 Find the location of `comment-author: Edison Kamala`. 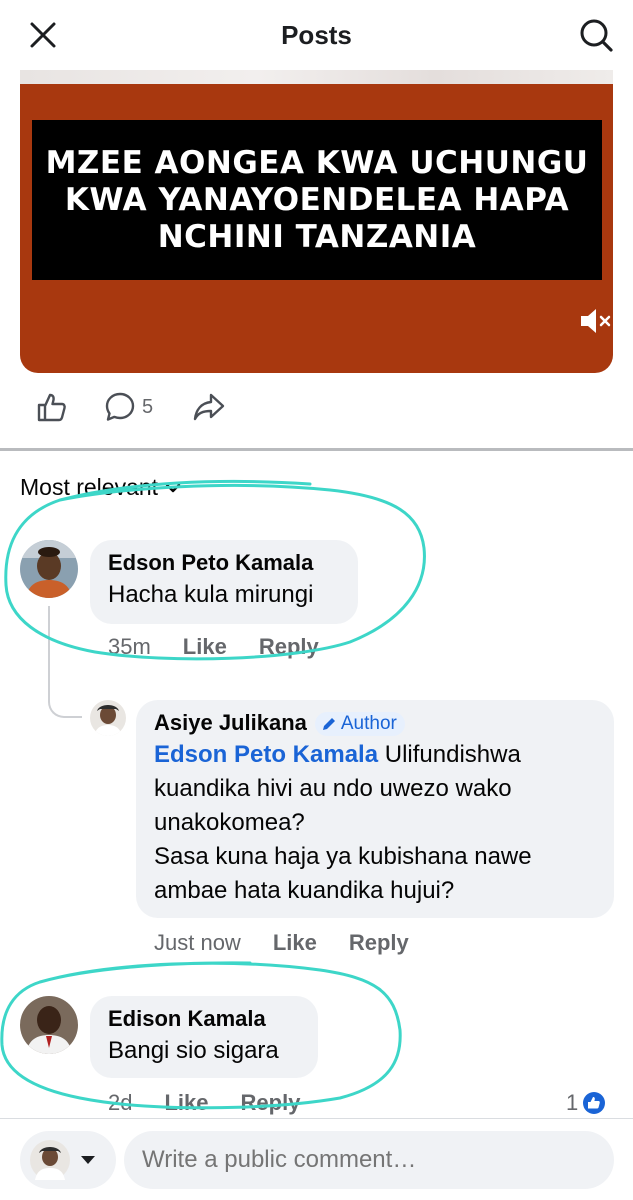

comment-author: Edison Kamala is located at coordinates (204, 1019).